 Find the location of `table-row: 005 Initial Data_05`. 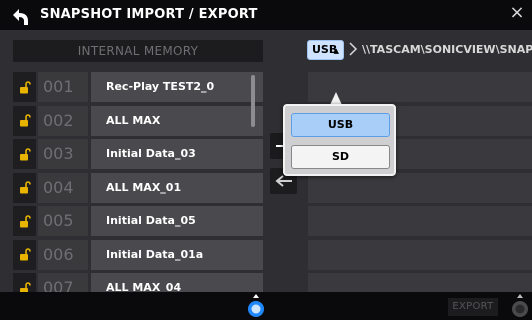

table-row: 005 Initial Data_05 is located at coordinates (138, 221).